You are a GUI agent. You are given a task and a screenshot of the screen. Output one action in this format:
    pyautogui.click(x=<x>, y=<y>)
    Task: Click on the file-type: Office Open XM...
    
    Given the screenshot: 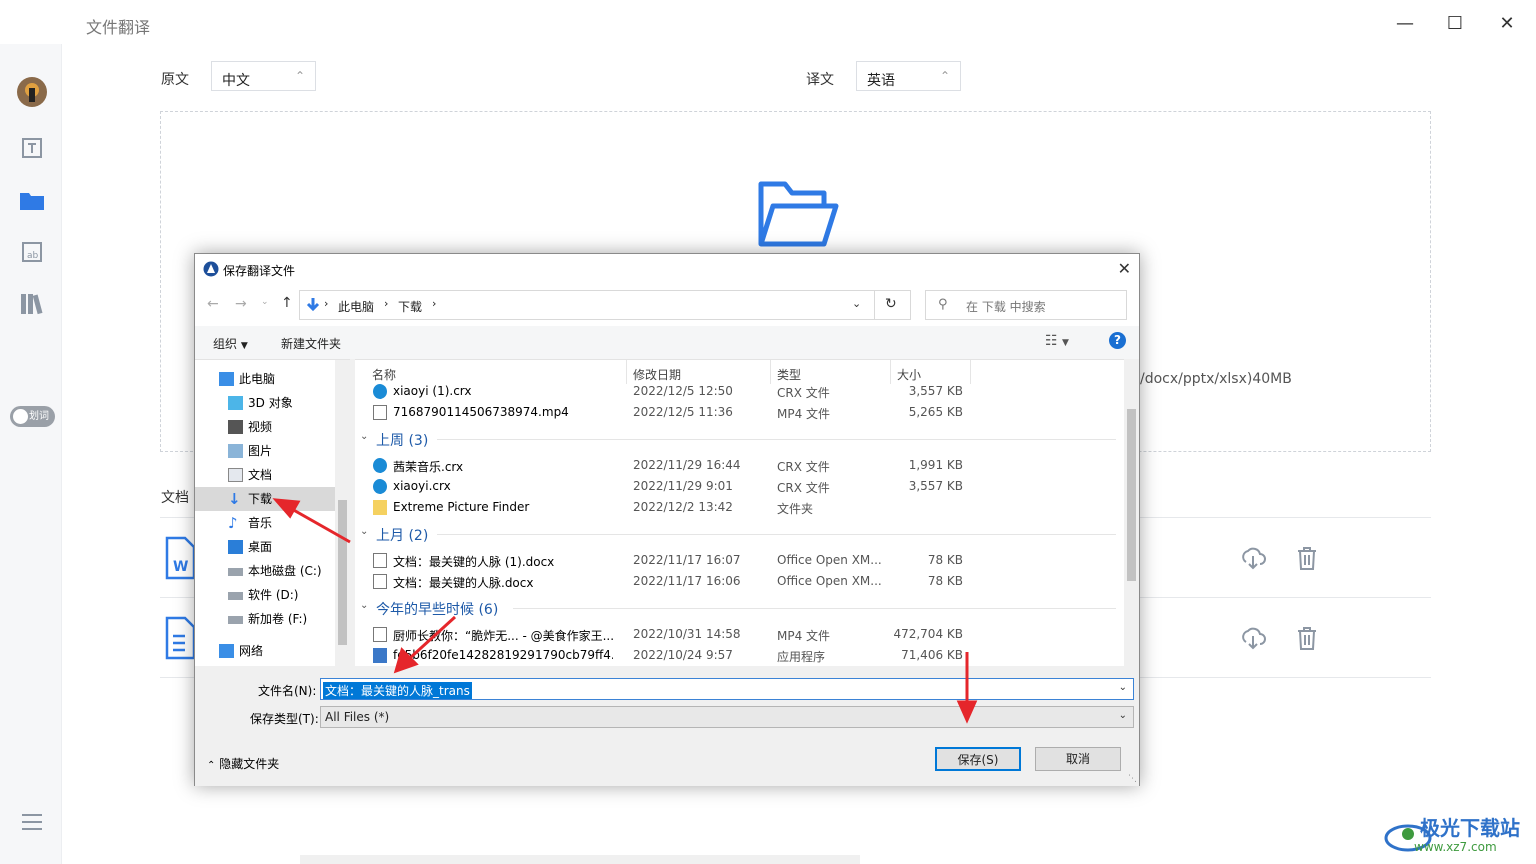 What is the action you would take?
    pyautogui.click(x=829, y=581)
    